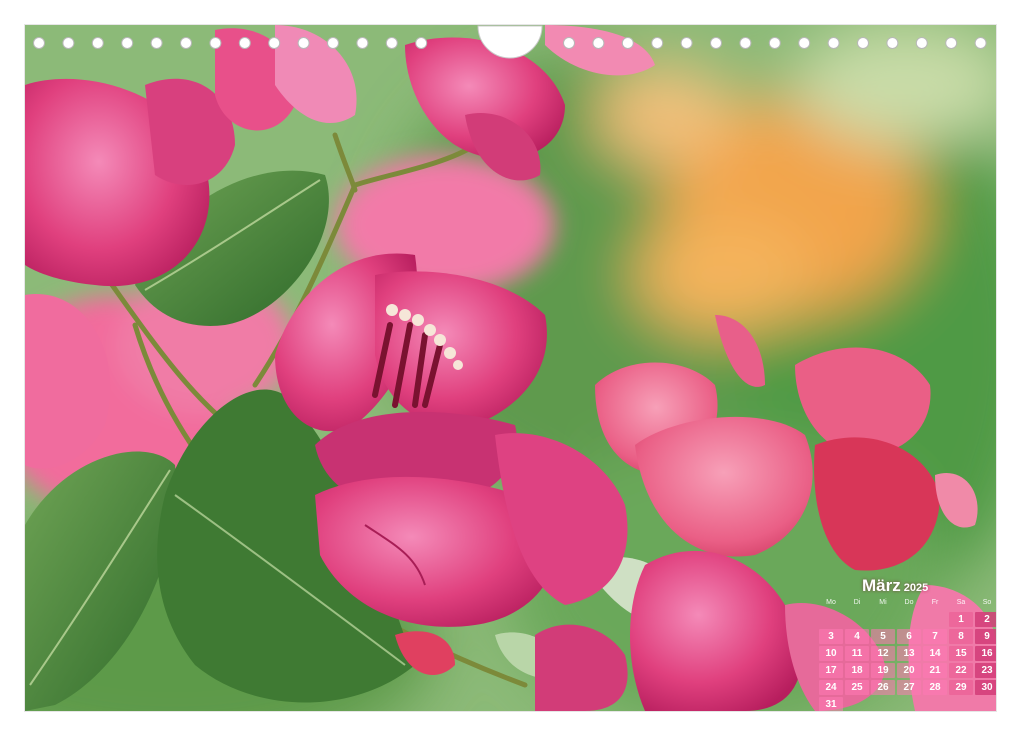 The width and height of the screenshot is (1020, 735). I want to click on calendar-month: März, so click(881, 585).